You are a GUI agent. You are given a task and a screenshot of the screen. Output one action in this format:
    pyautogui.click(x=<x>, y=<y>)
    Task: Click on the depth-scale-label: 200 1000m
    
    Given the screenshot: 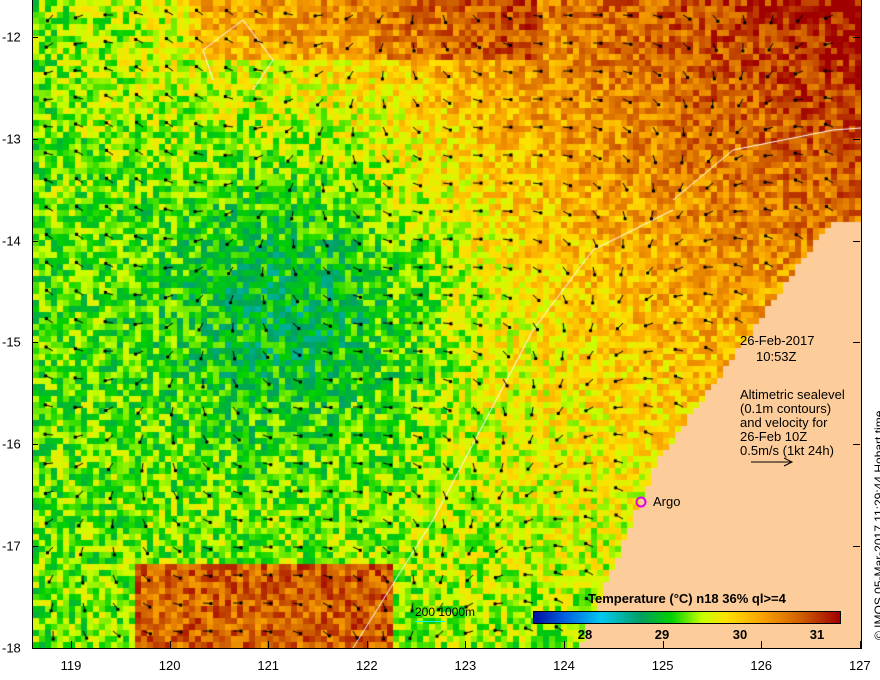 What is the action you would take?
    pyautogui.click(x=445, y=612)
    